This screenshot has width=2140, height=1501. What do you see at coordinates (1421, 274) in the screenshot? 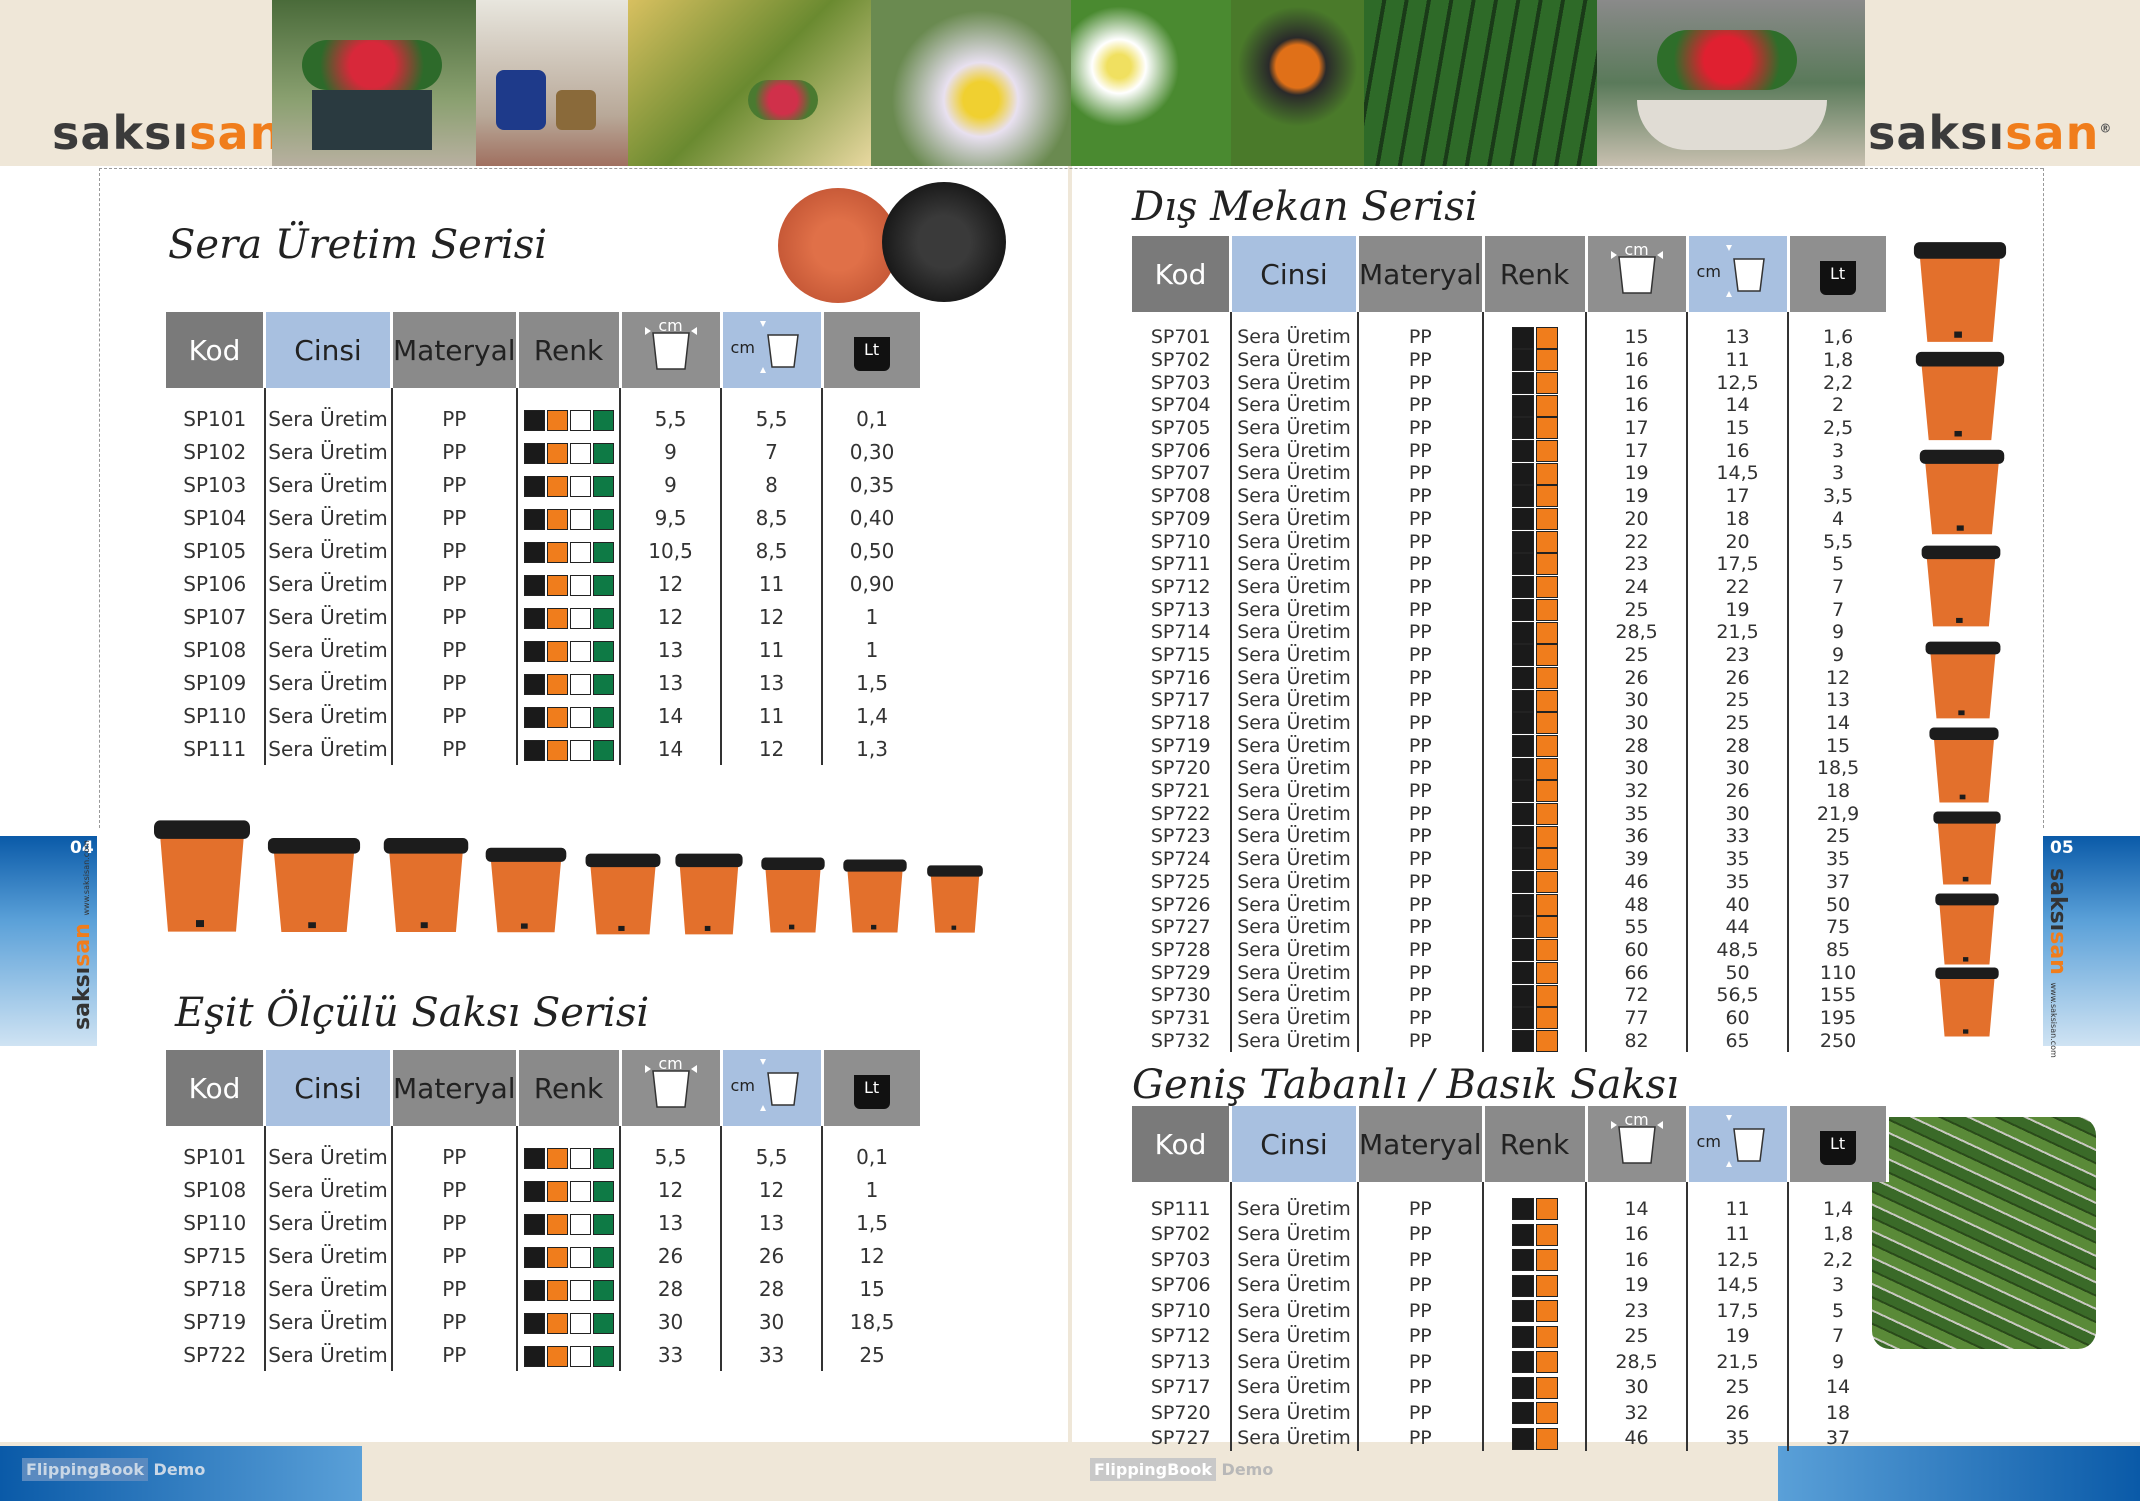
I see `header-materyal: Materyal` at bounding box center [1421, 274].